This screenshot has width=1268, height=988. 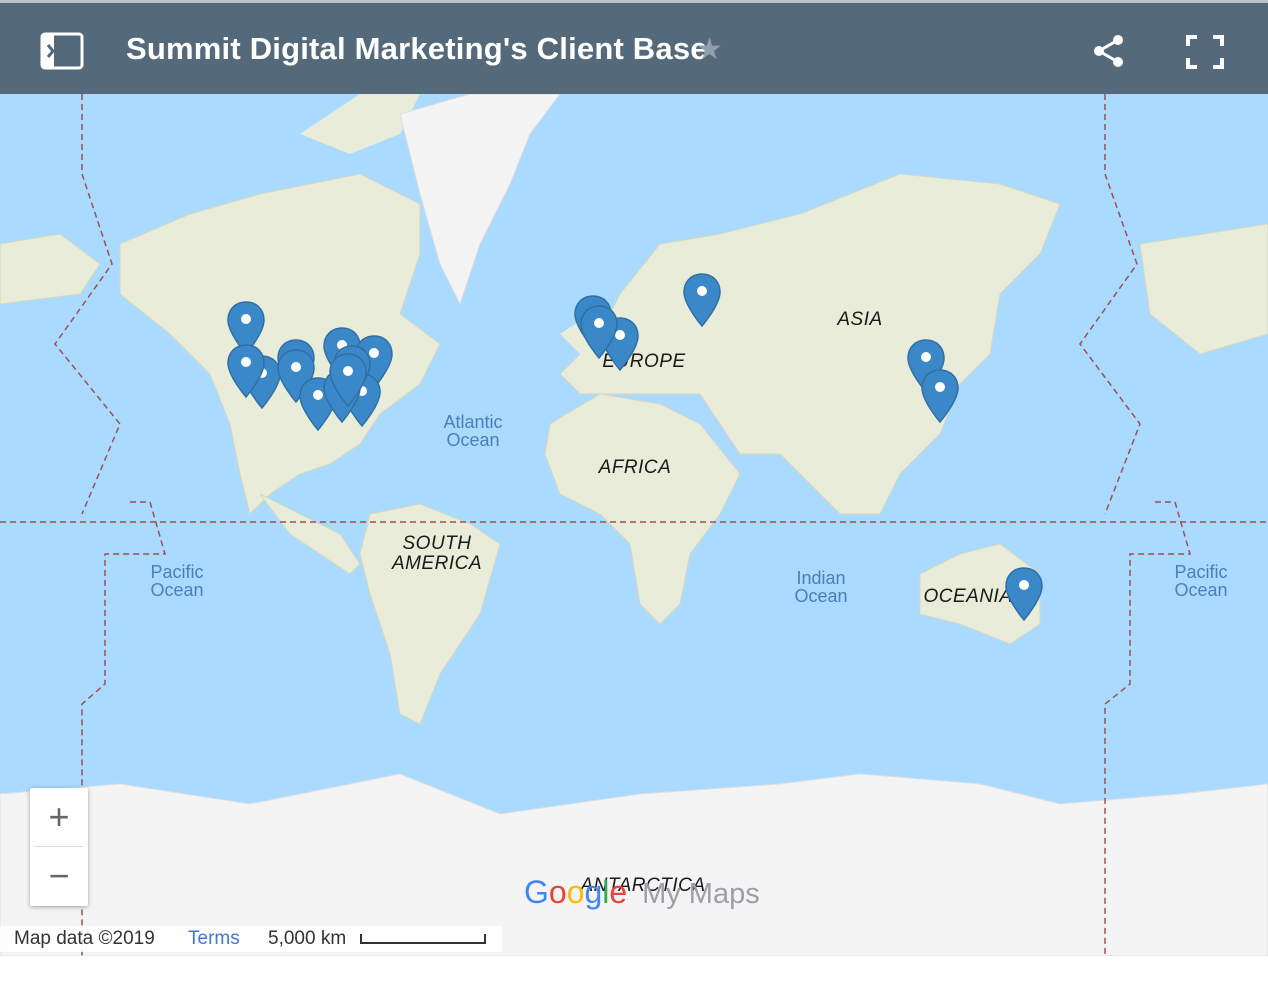 What do you see at coordinates (1201, 581) in the screenshot?
I see `label-pacific-ocean-right: Pacific Ocean` at bounding box center [1201, 581].